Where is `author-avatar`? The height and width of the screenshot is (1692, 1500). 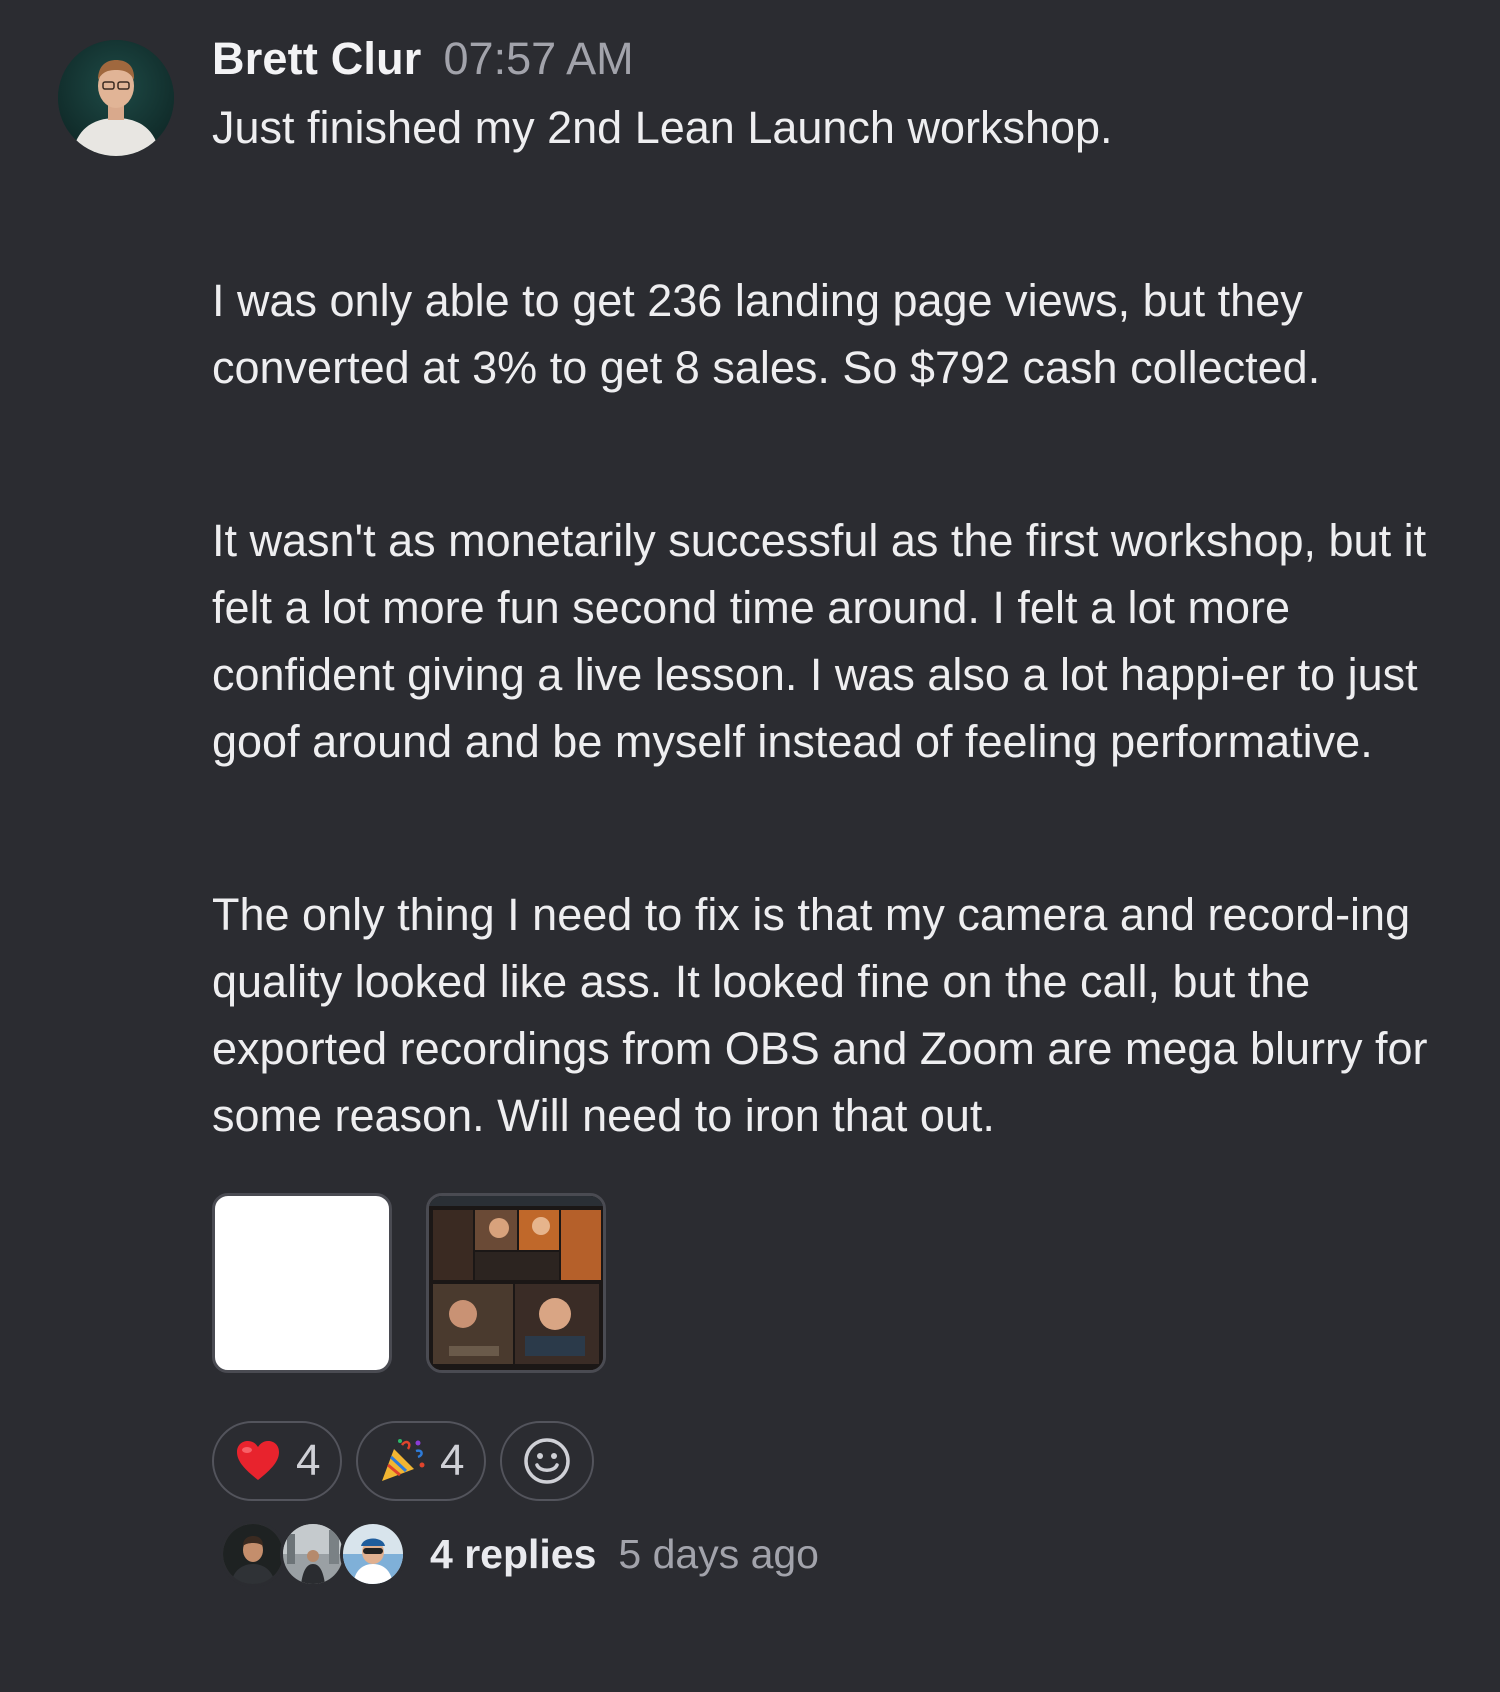
author-avatar is located at coordinates (116, 98).